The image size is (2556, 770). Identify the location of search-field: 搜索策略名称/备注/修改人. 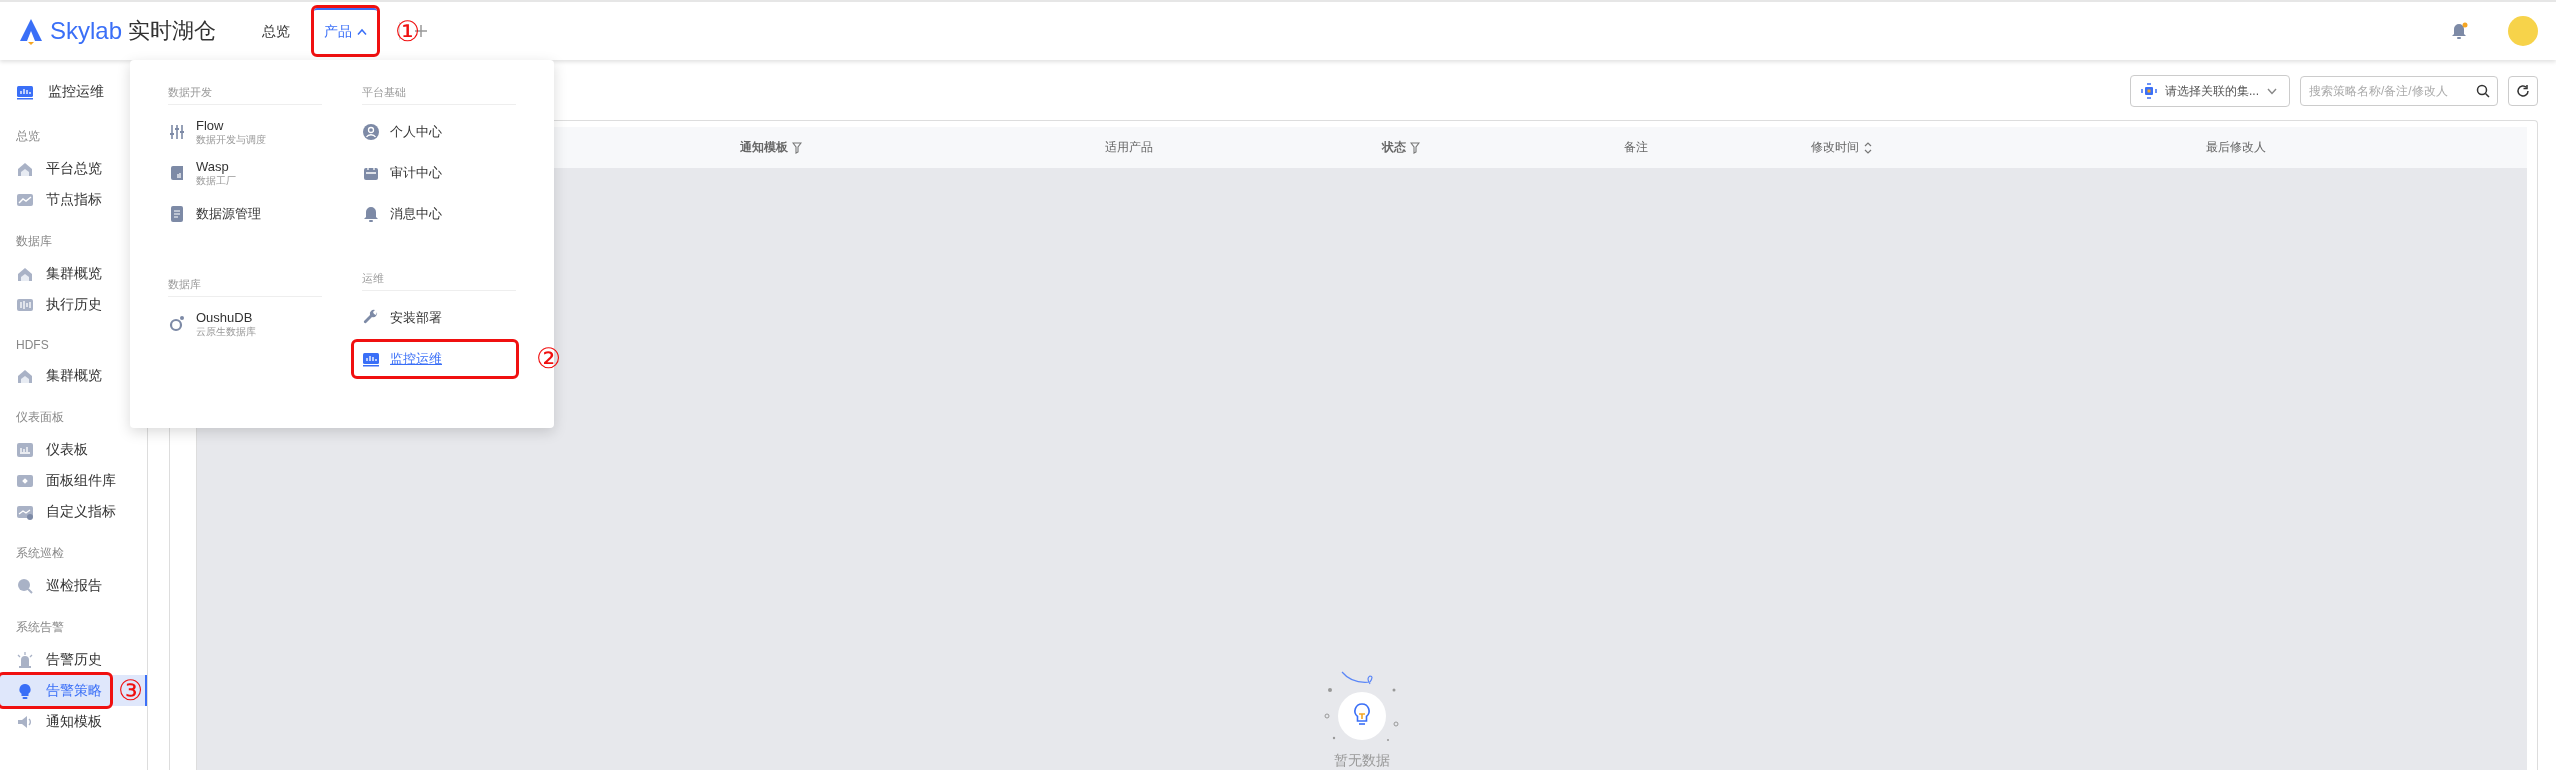
(2399, 91).